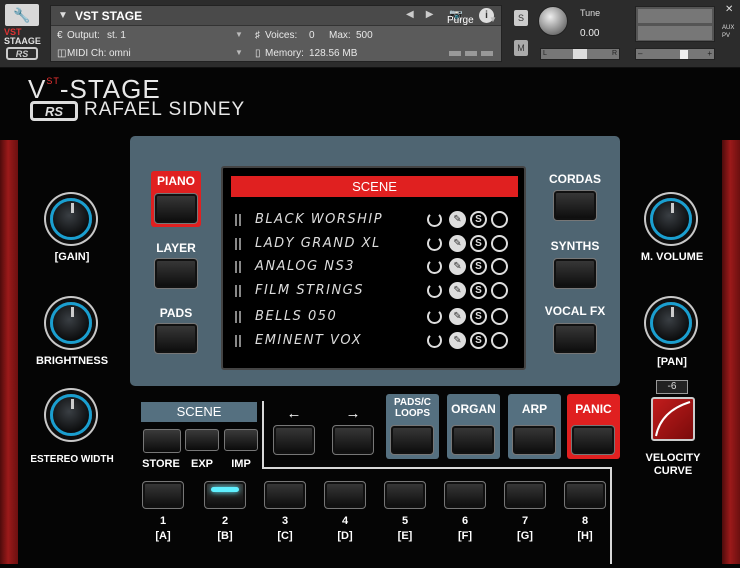 The image size is (740, 568). I want to click on voices-value: 0, so click(312, 35).